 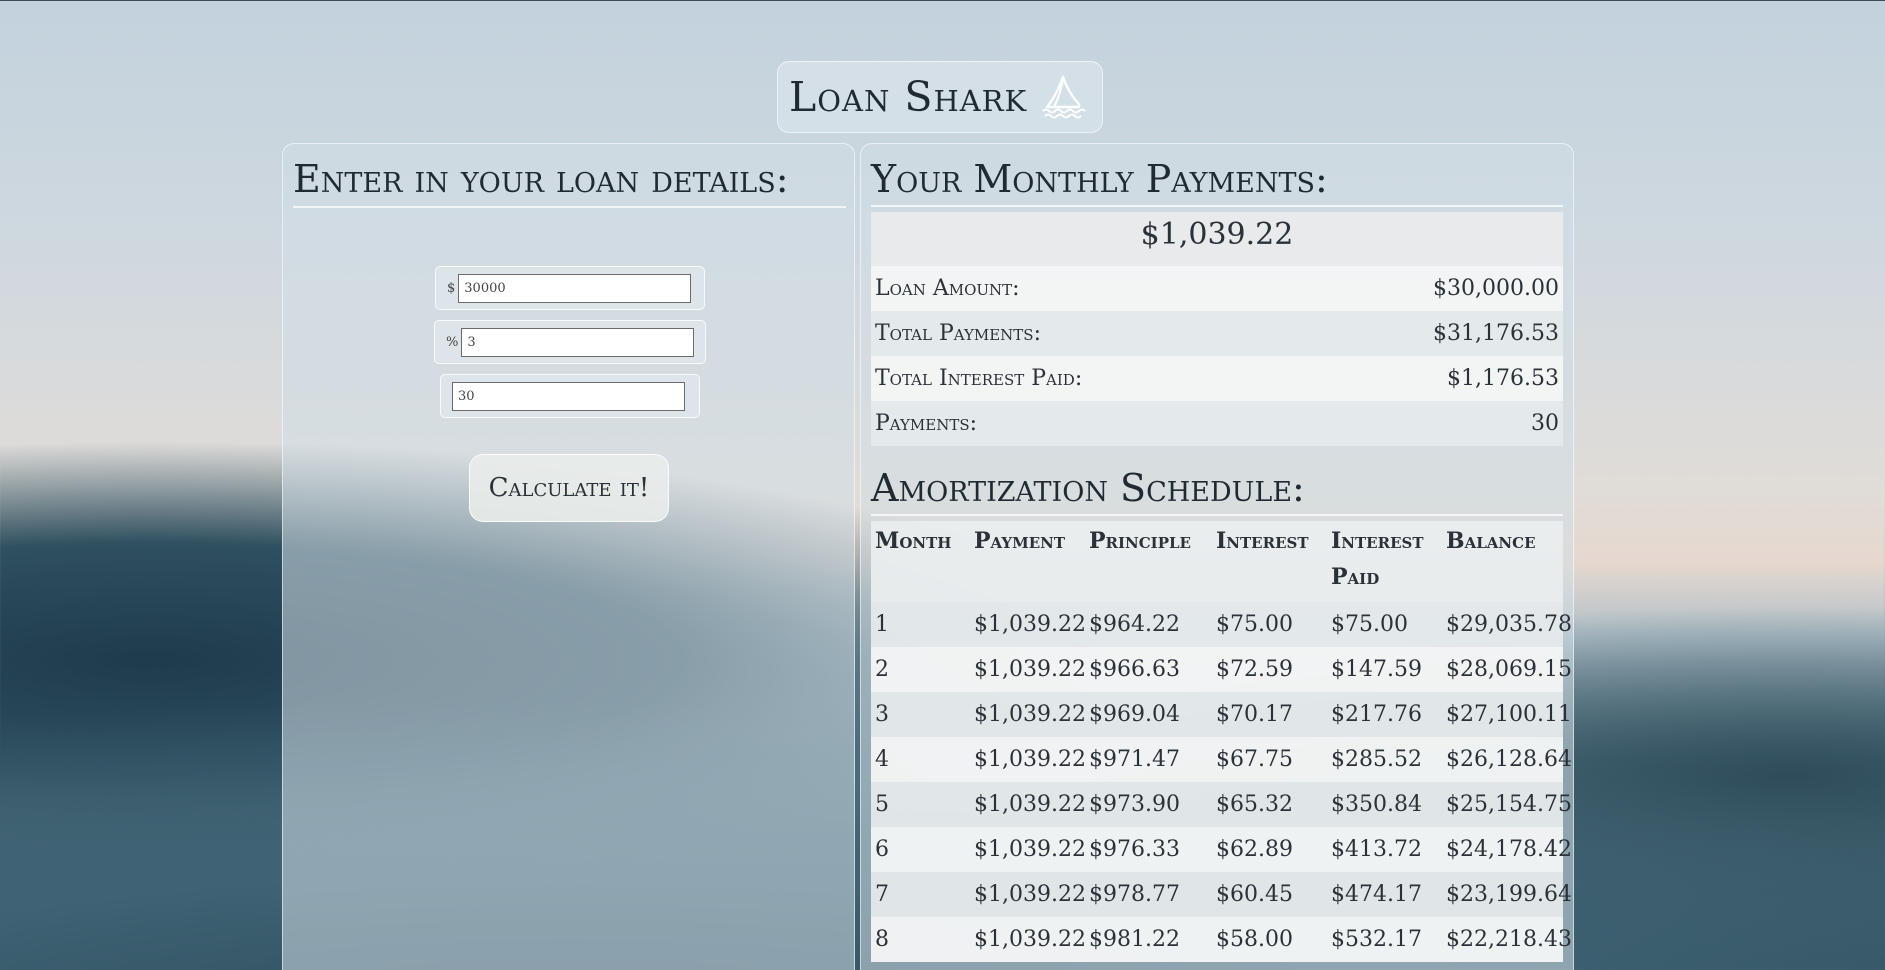 I want to click on table-cell: $978.77, so click(x=1134, y=894).